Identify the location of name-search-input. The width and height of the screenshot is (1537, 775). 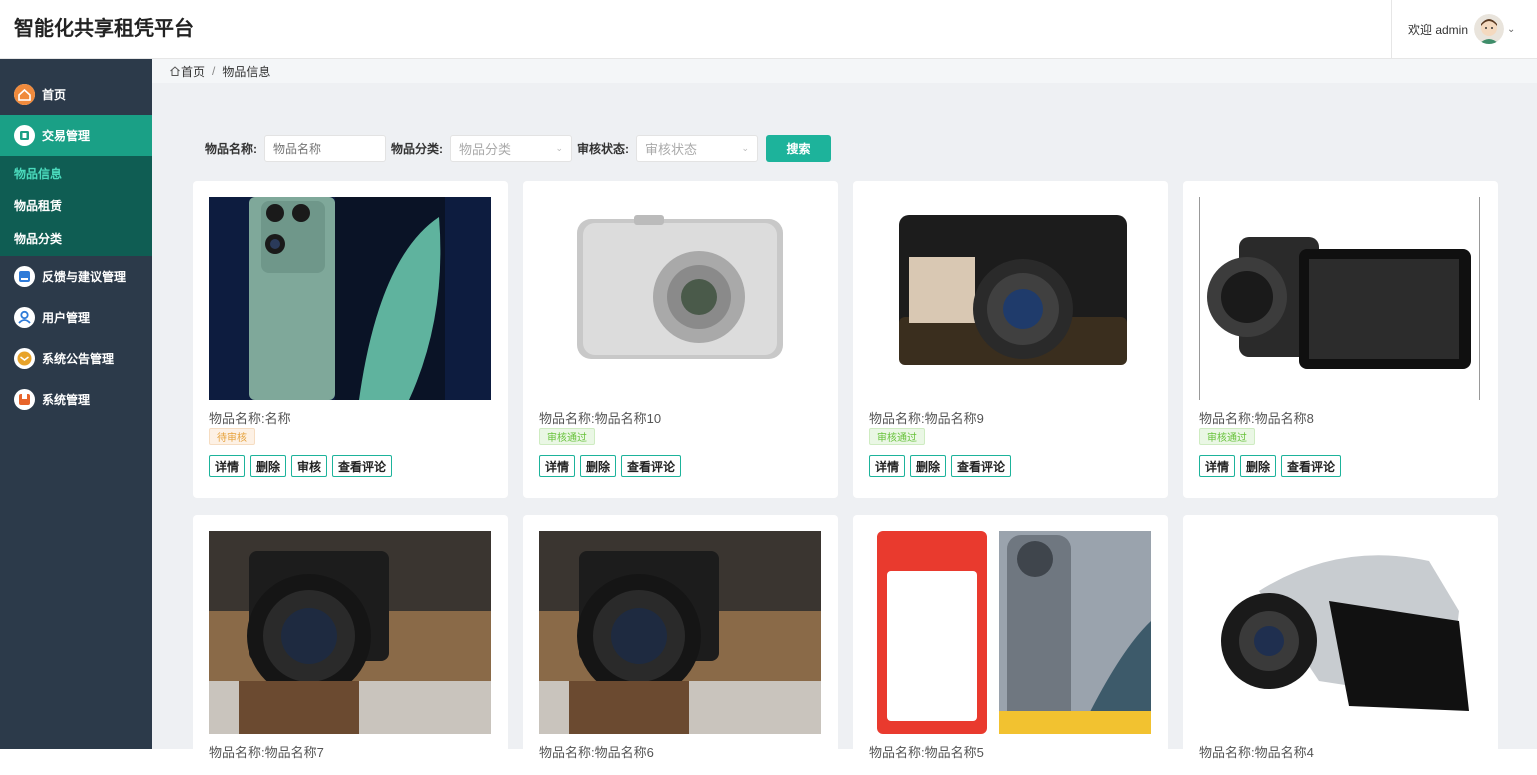
(325, 148).